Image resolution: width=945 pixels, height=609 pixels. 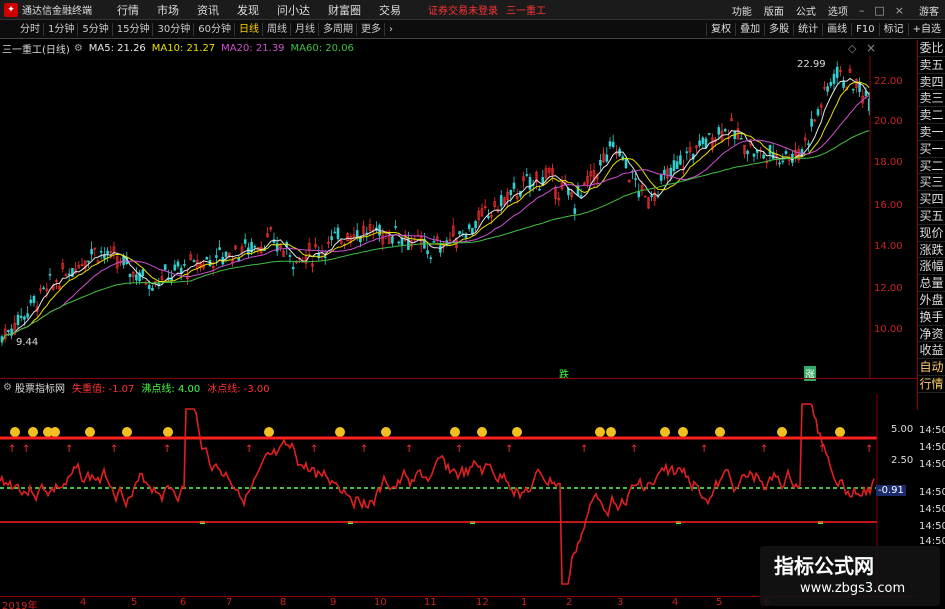 What do you see at coordinates (931, 99) in the screenshot?
I see `tab-ask3: 卖三` at bounding box center [931, 99].